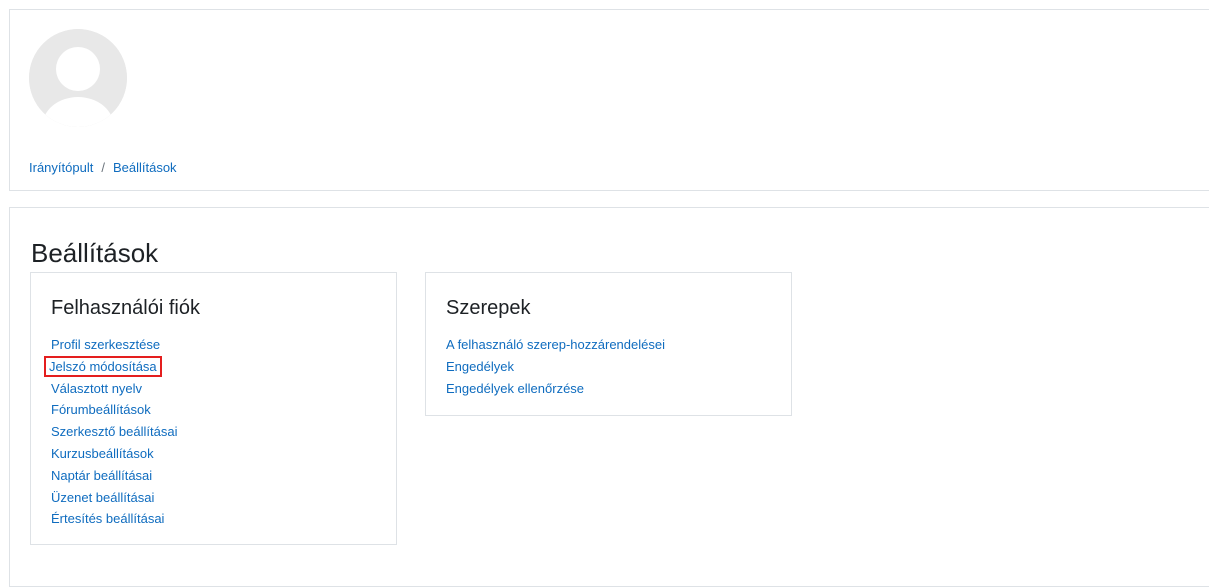 This screenshot has width=1209, height=587. I want to click on check-permissions-link: Engedélyek ellenőrzése, so click(515, 388).